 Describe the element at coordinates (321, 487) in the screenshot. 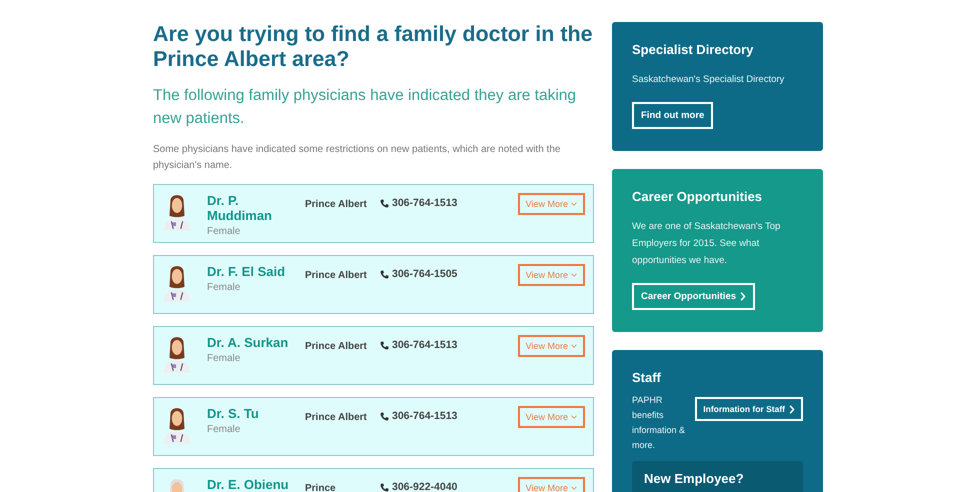

I see `city-text: Prince` at that location.